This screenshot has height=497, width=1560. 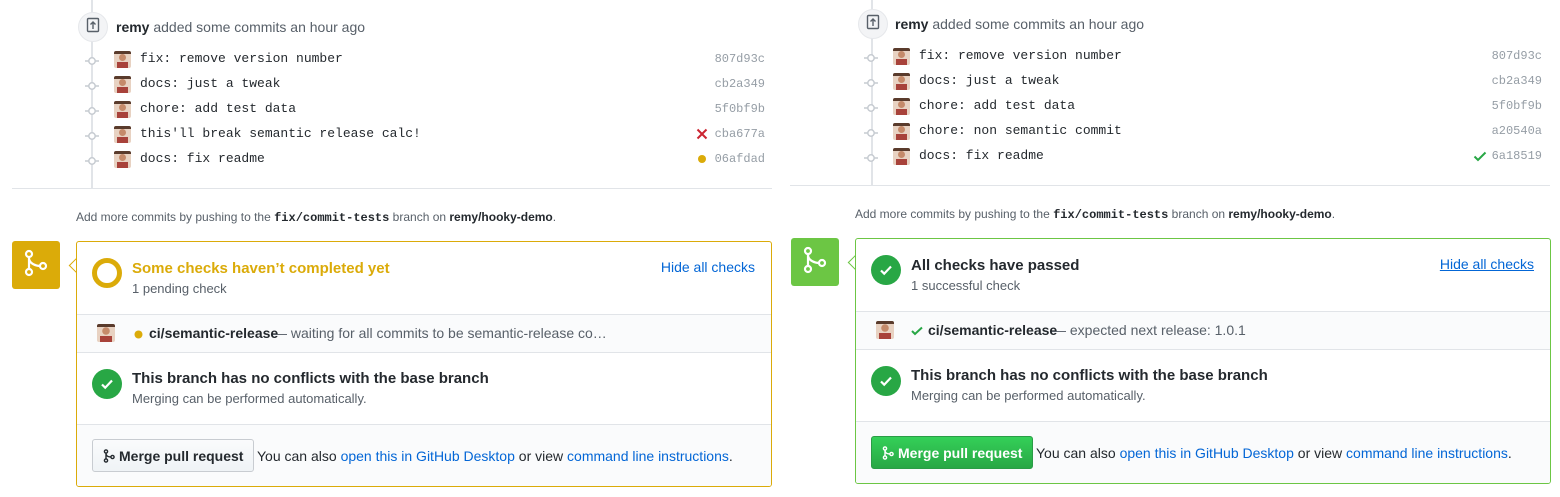 I want to click on commit-sha: 6a18519, so click(x=1517, y=156).